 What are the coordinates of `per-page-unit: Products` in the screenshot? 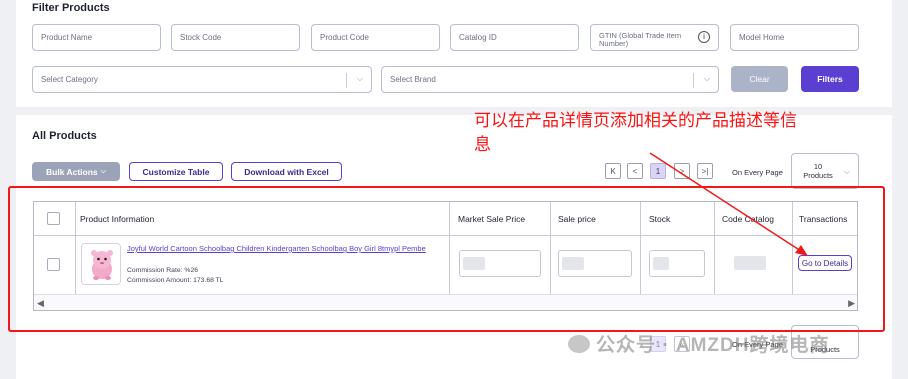 It's located at (818, 175).